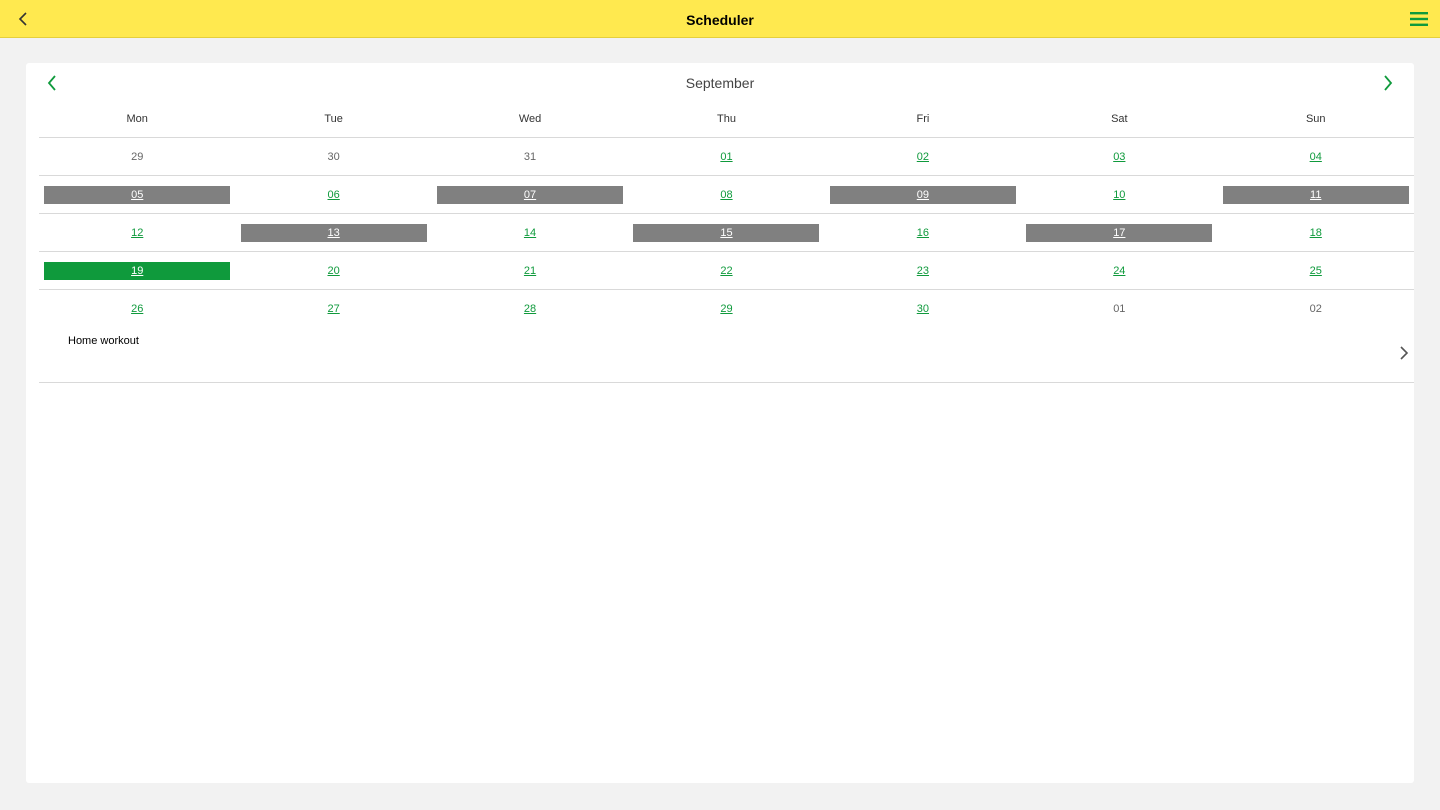  I want to click on calendar-day-workout: 17, so click(1119, 232).